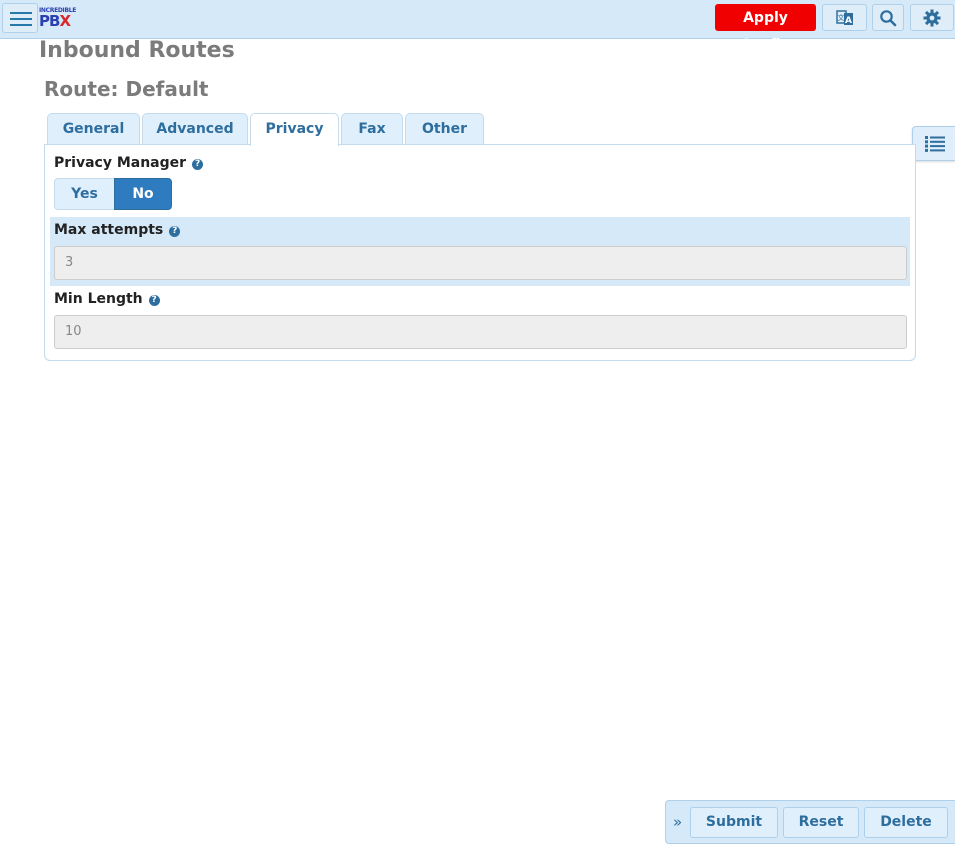 The height and width of the screenshot is (850, 955). Describe the element at coordinates (734, 822) in the screenshot. I see `submit-button: Submit` at that location.